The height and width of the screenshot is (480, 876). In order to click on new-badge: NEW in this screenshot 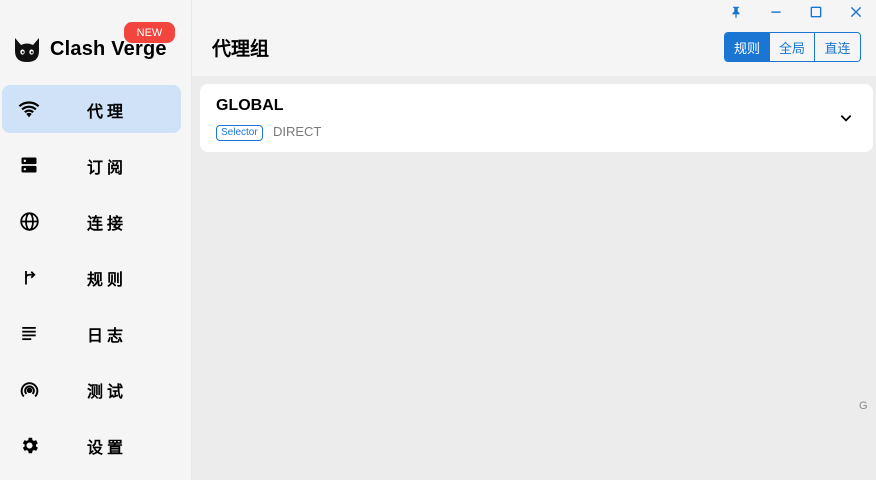, I will do `click(149, 32)`.